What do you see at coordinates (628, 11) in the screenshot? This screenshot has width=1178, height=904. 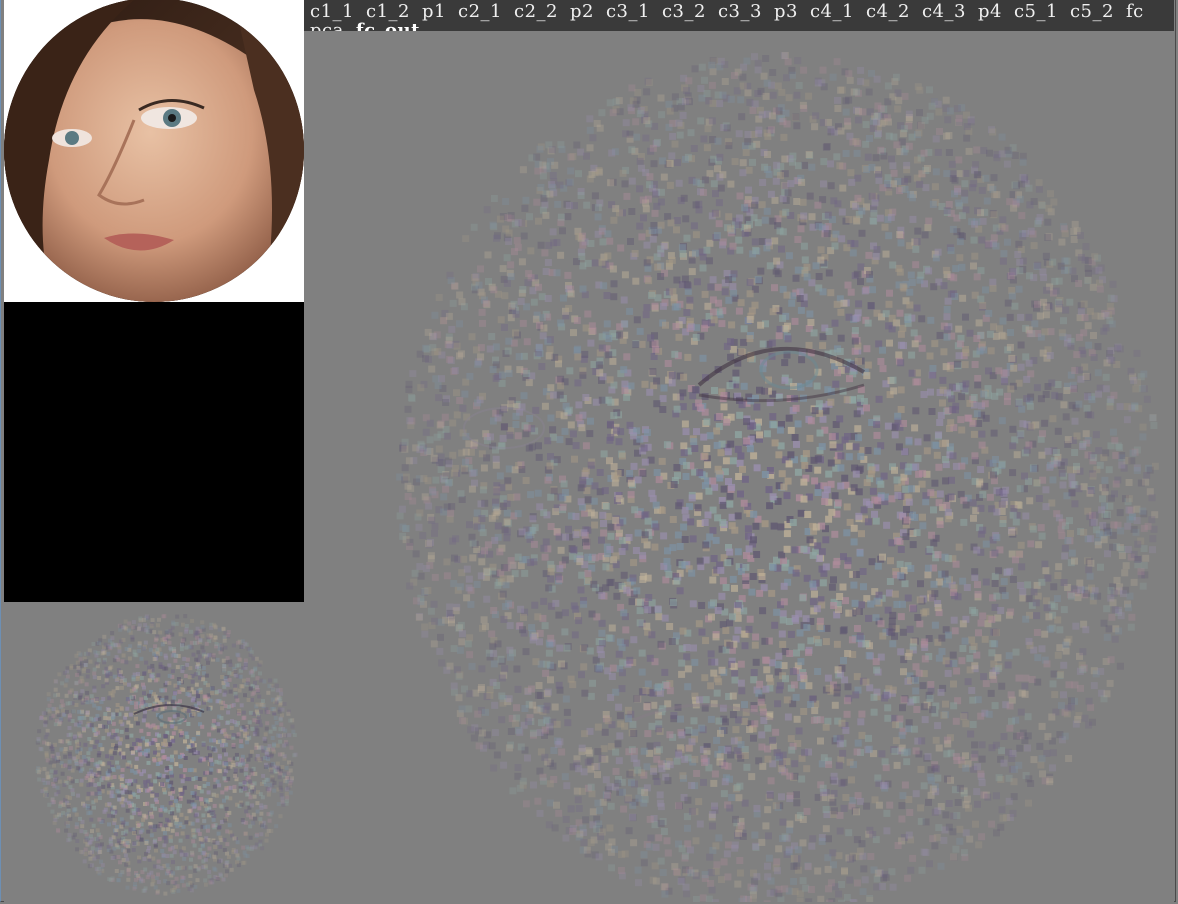 I see `layer-tab-c3-1: c3_1` at bounding box center [628, 11].